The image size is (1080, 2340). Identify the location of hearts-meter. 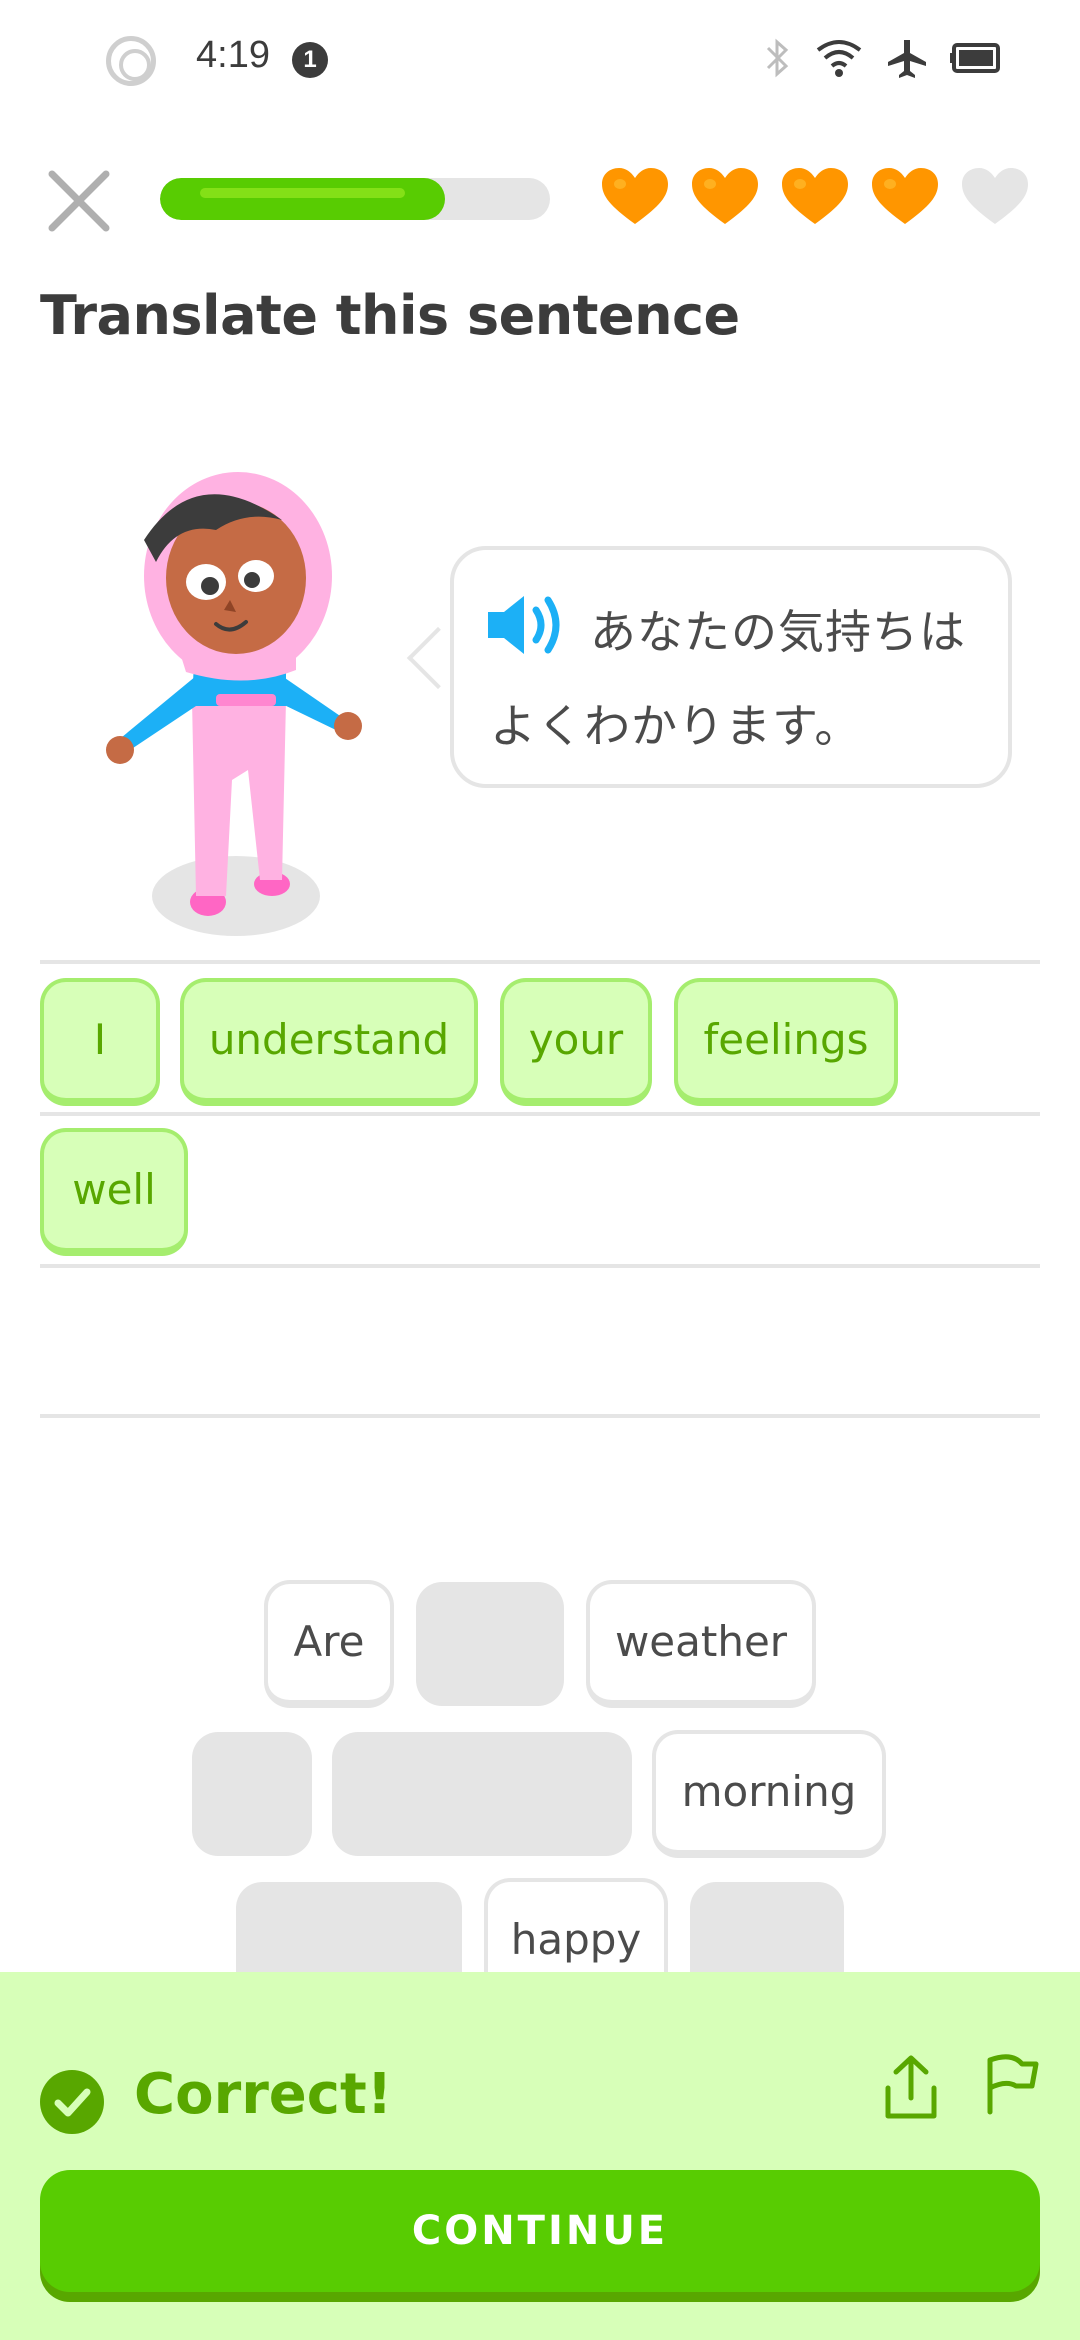
(815, 197).